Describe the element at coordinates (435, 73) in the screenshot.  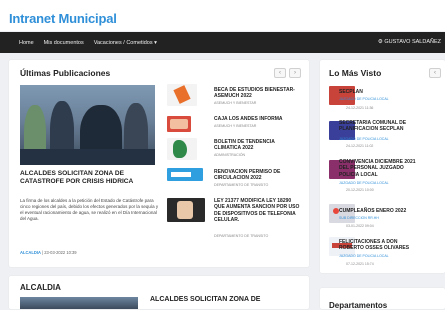
I see `mas-visto-prev-button: ‹` at that location.